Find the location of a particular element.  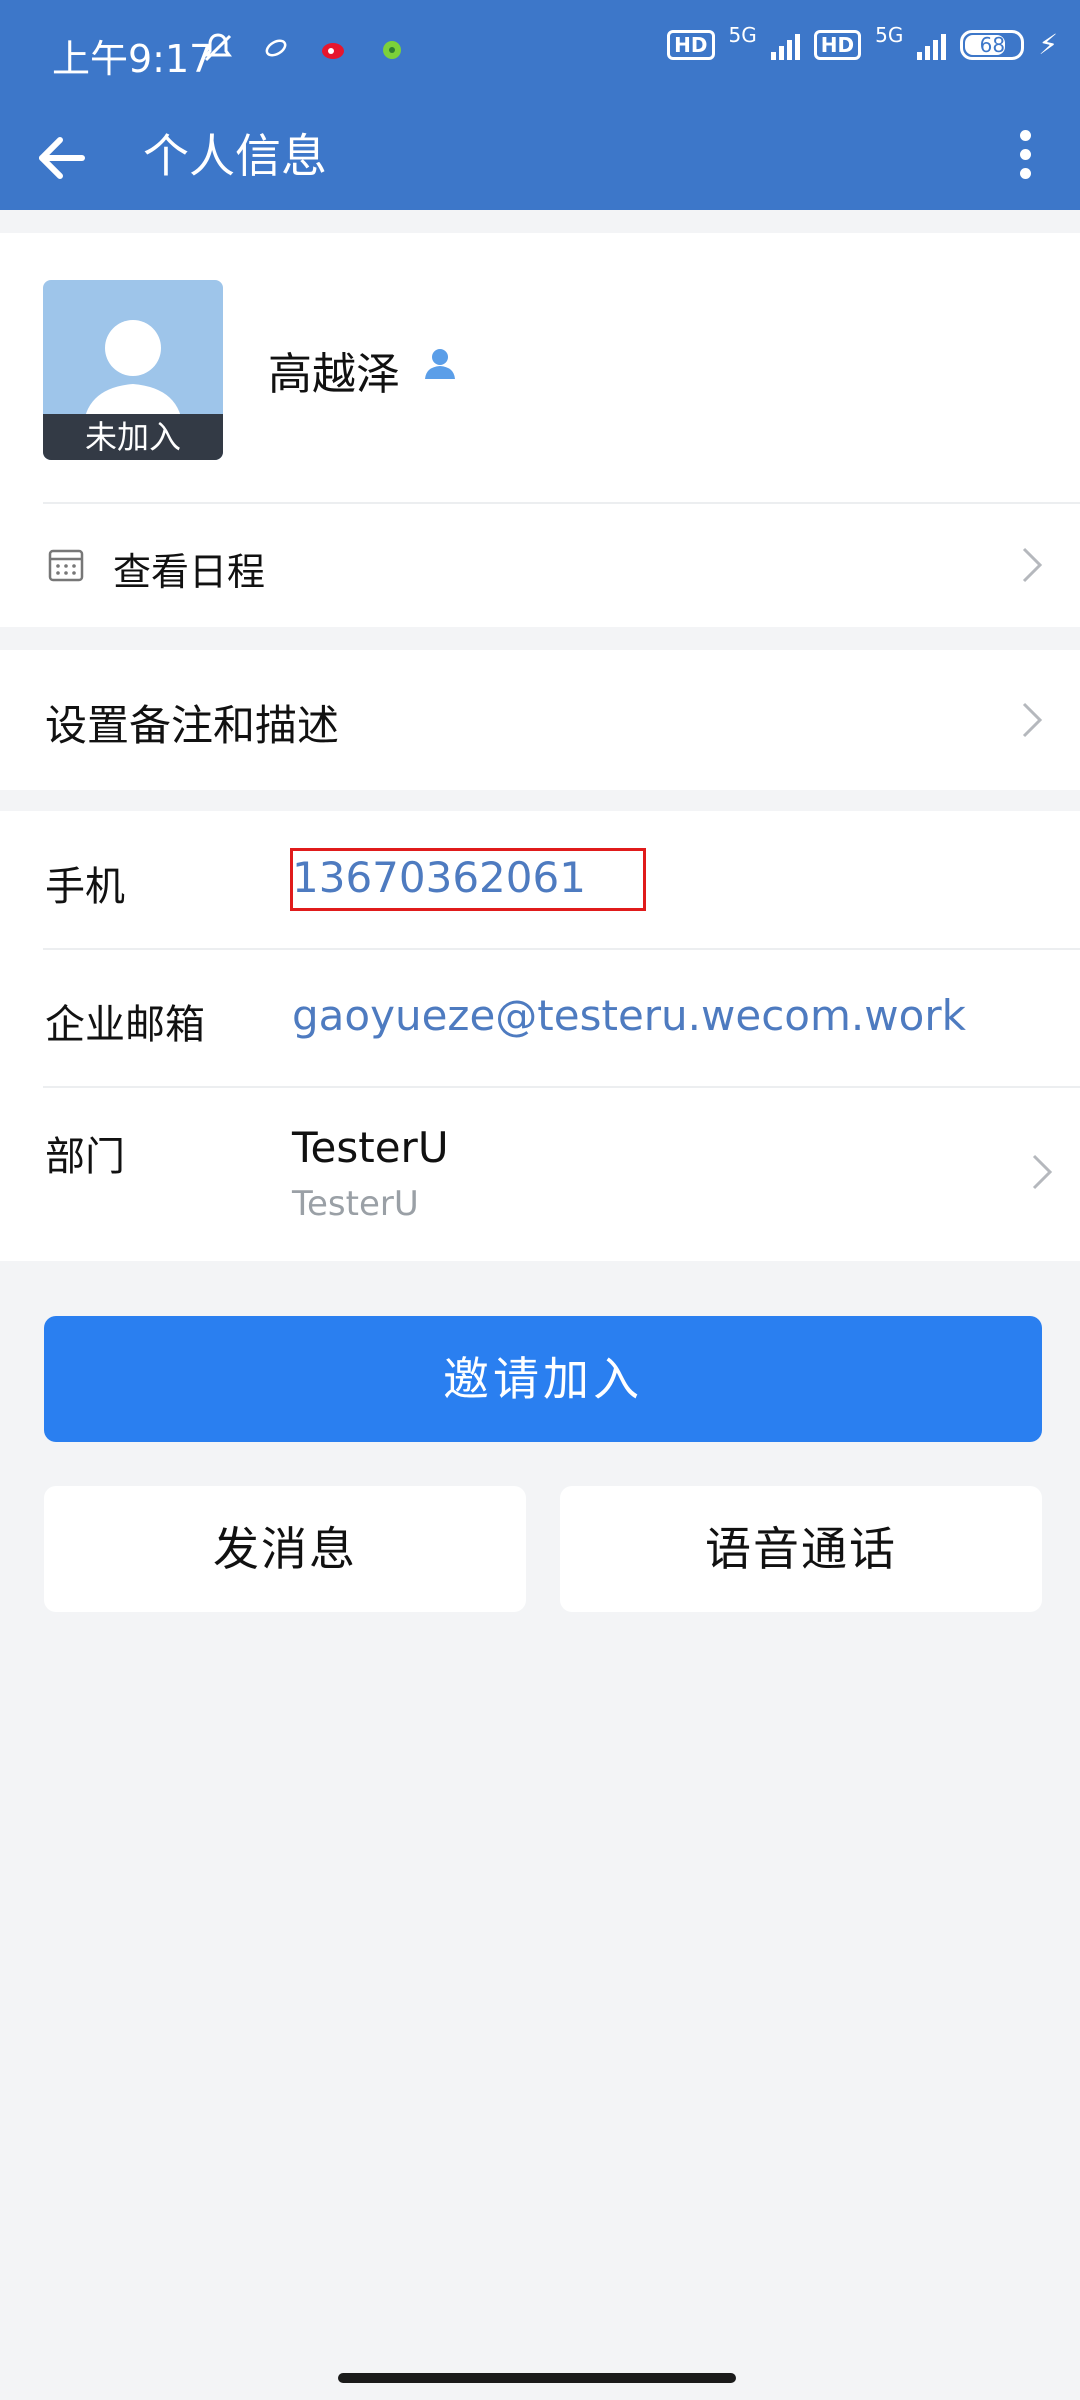

battery-level: 68 is located at coordinates (992, 44).